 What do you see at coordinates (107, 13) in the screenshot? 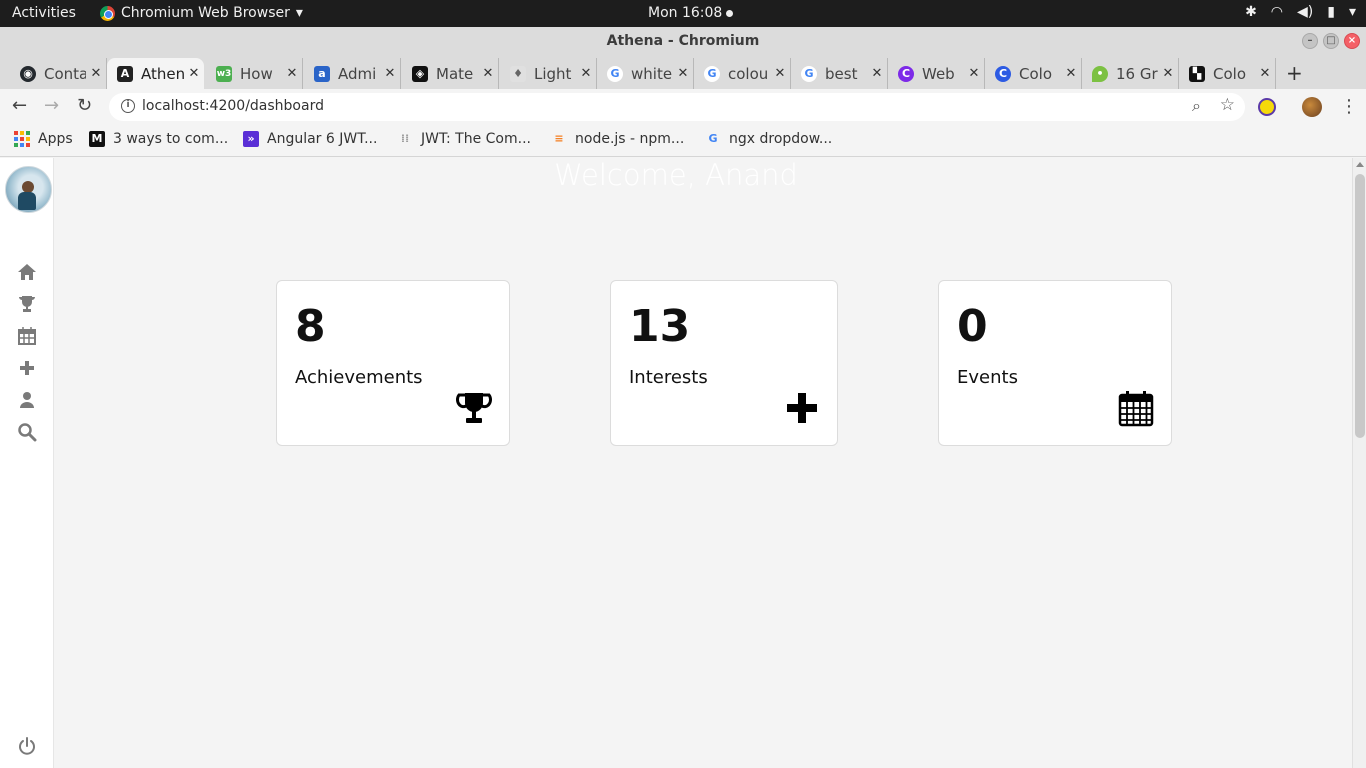
I see `chromium-icon` at bounding box center [107, 13].